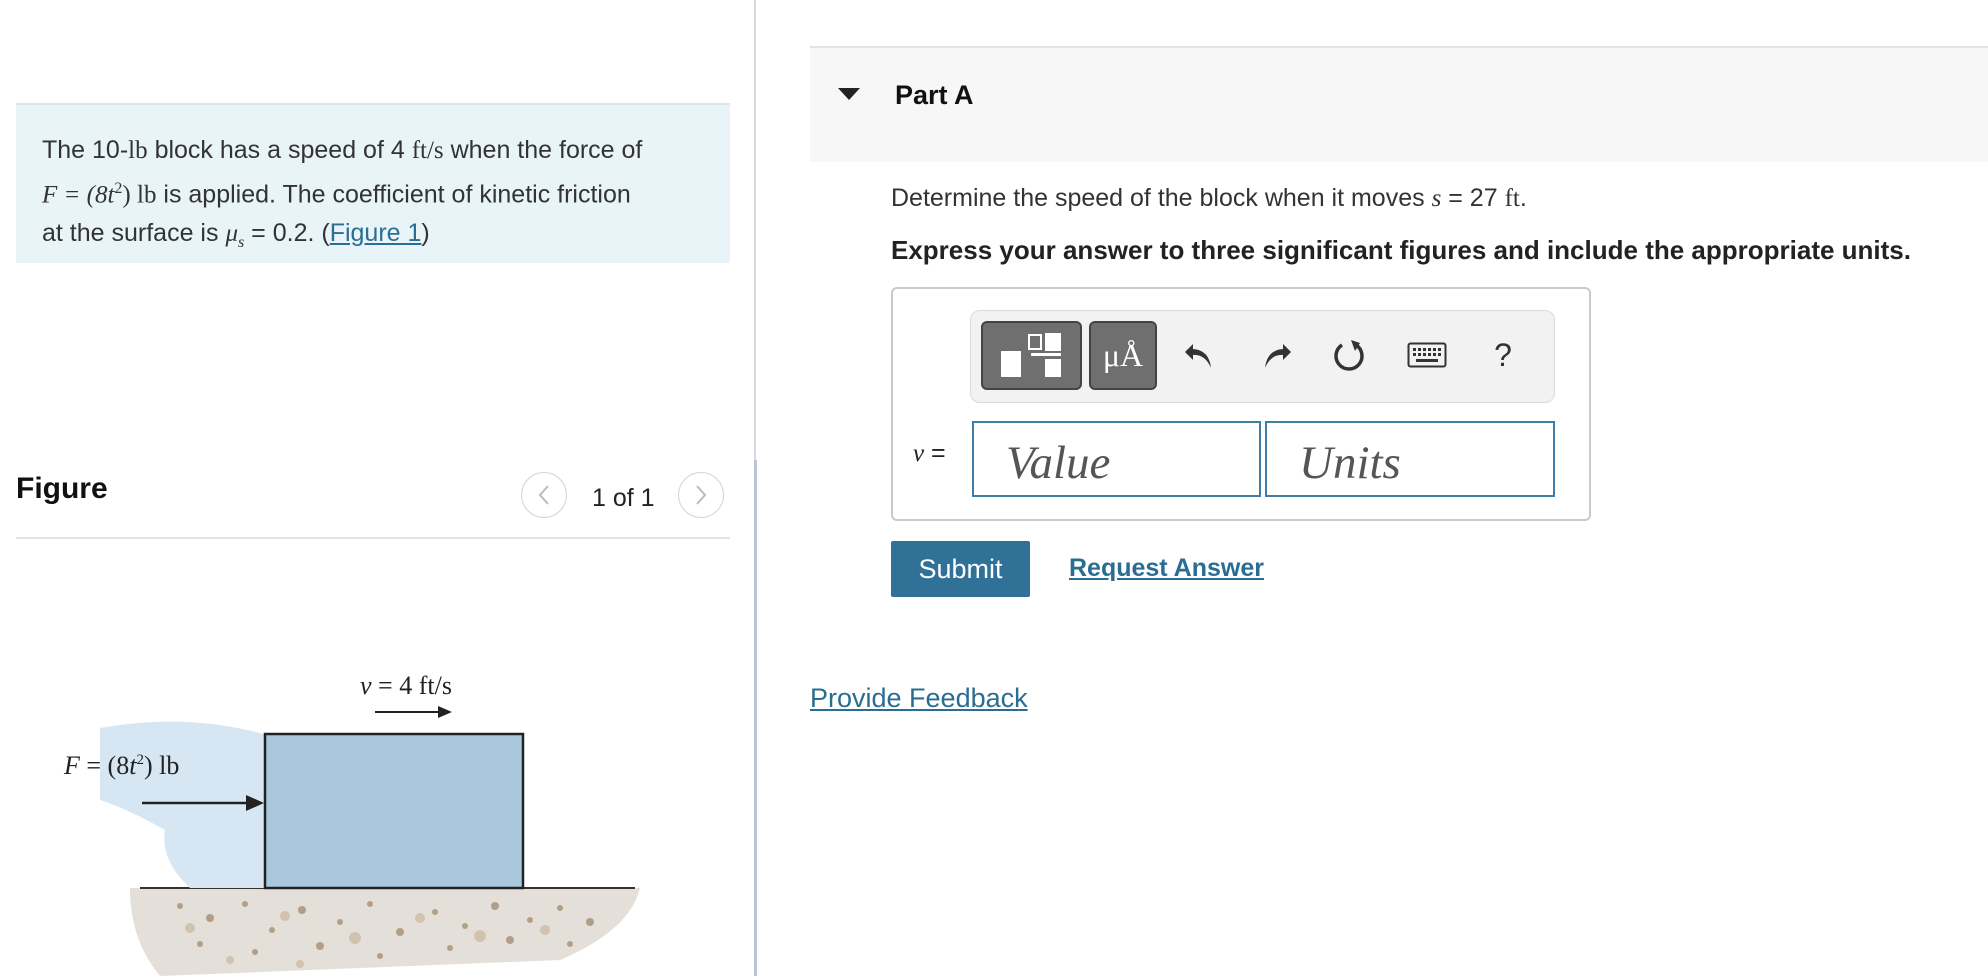  I want to click on fraction-template-icon, so click(1030, 354).